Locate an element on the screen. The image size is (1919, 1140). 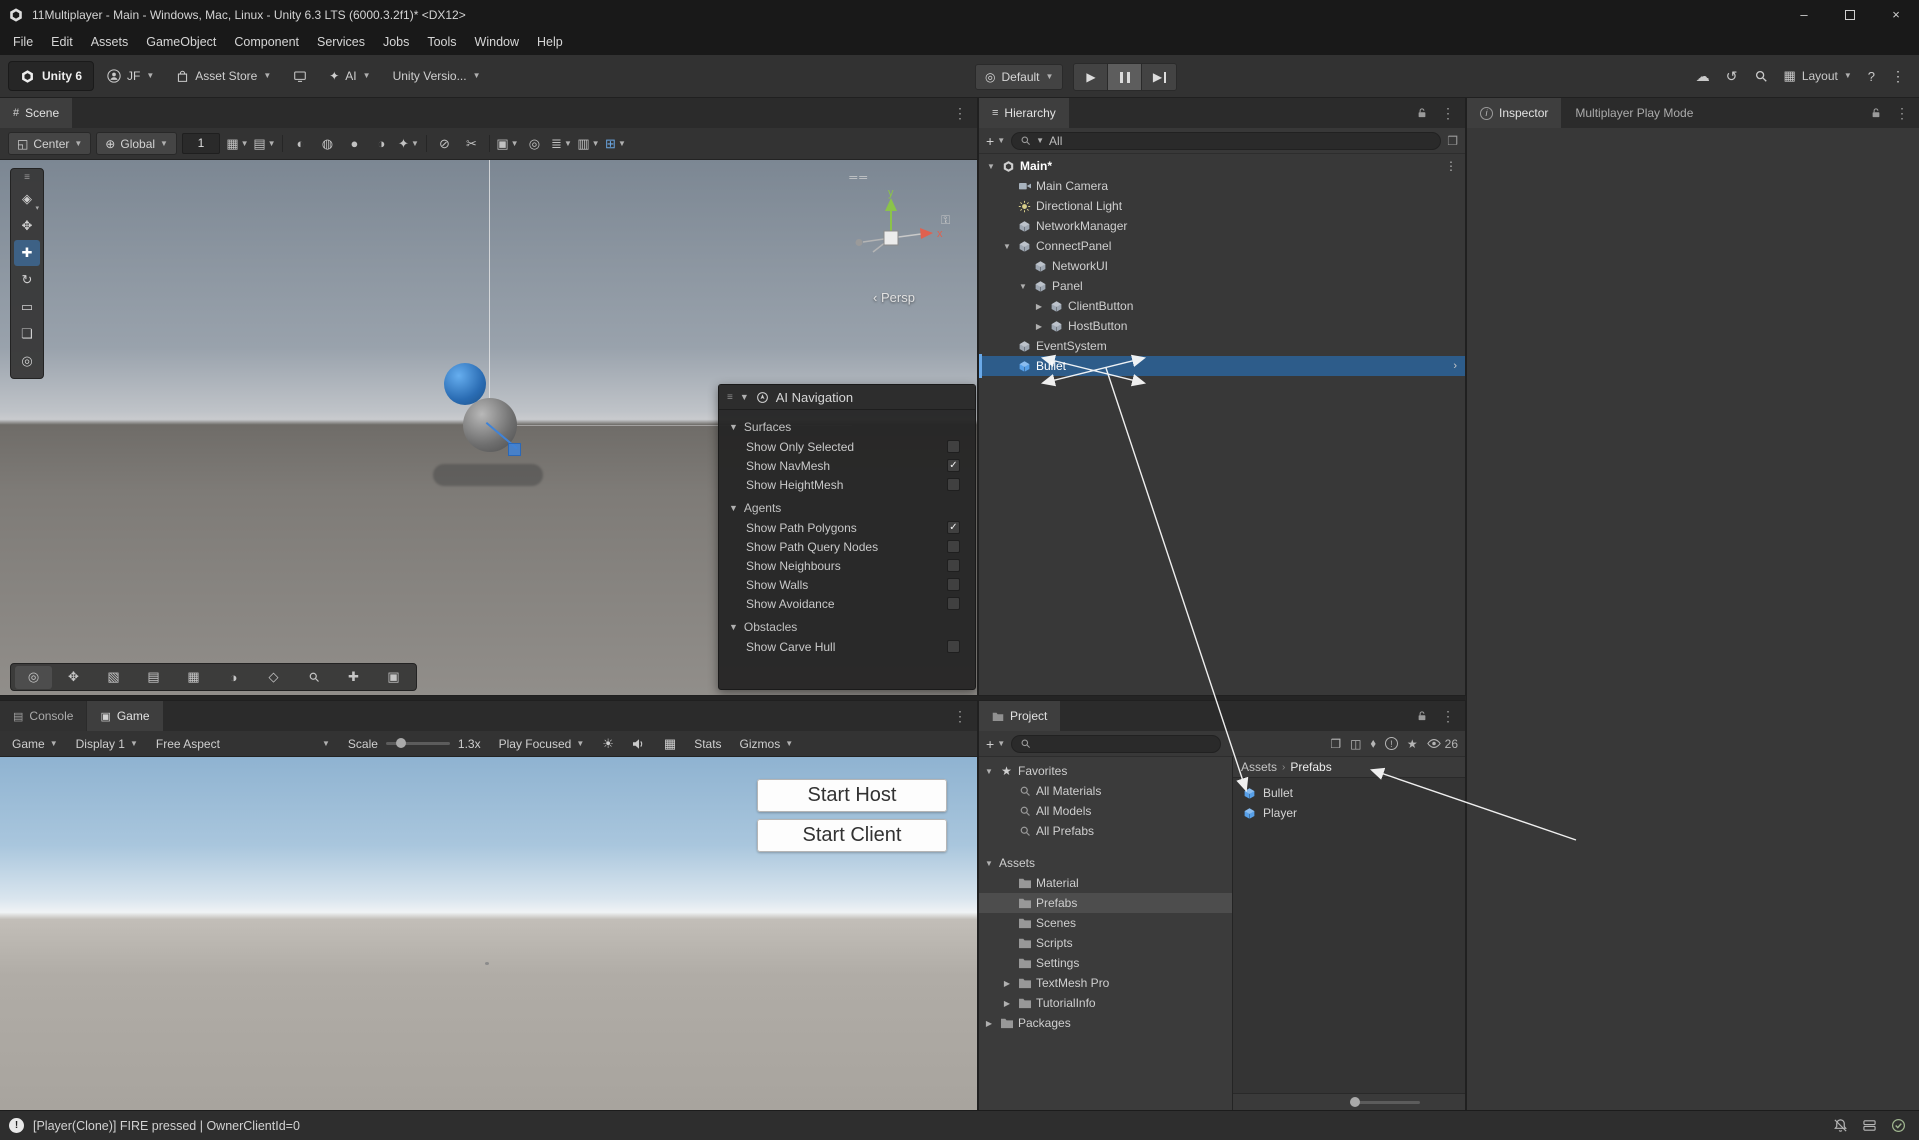
menu-tools: Tools is located at coordinates (441, 42).